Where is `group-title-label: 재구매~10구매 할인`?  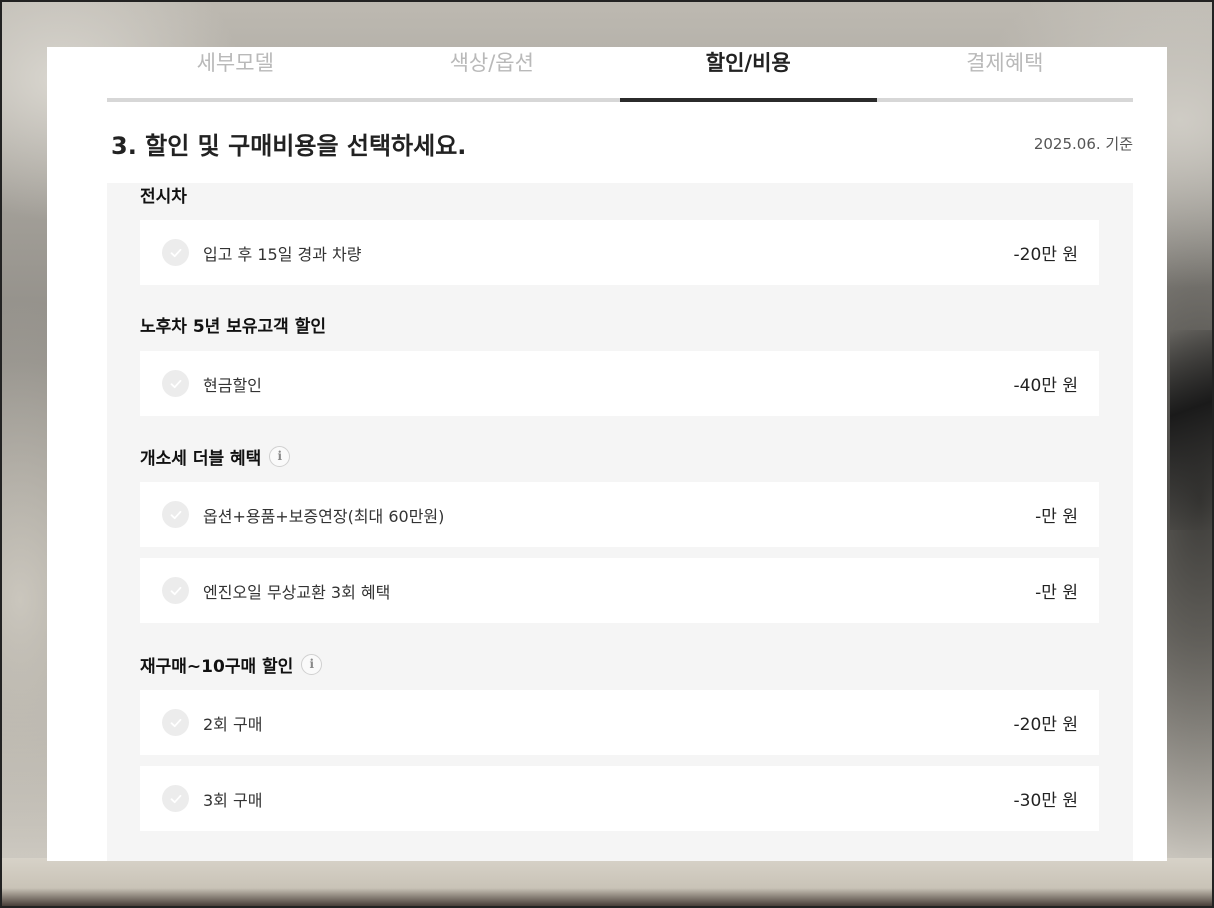 group-title-label: 재구매~10구매 할인 is located at coordinates (217, 666).